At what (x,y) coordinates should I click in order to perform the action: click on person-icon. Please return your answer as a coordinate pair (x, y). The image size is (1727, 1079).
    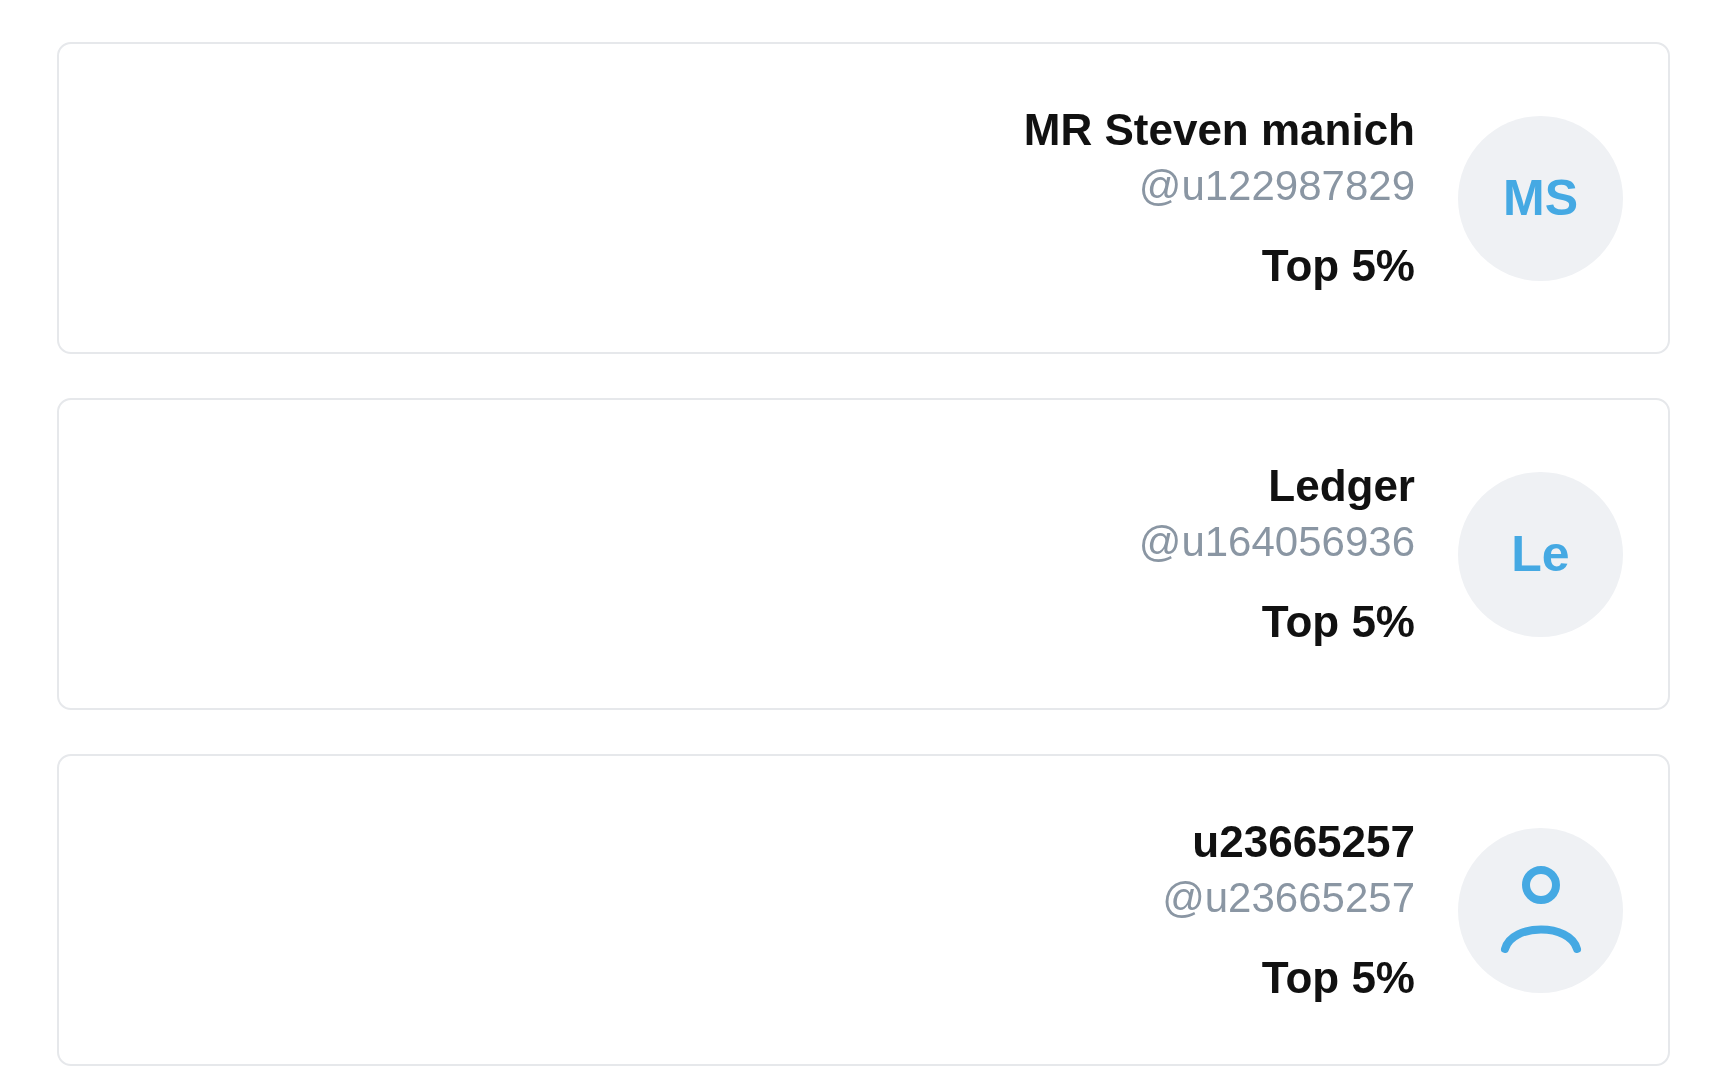
    Looking at the image, I should click on (1540, 910).